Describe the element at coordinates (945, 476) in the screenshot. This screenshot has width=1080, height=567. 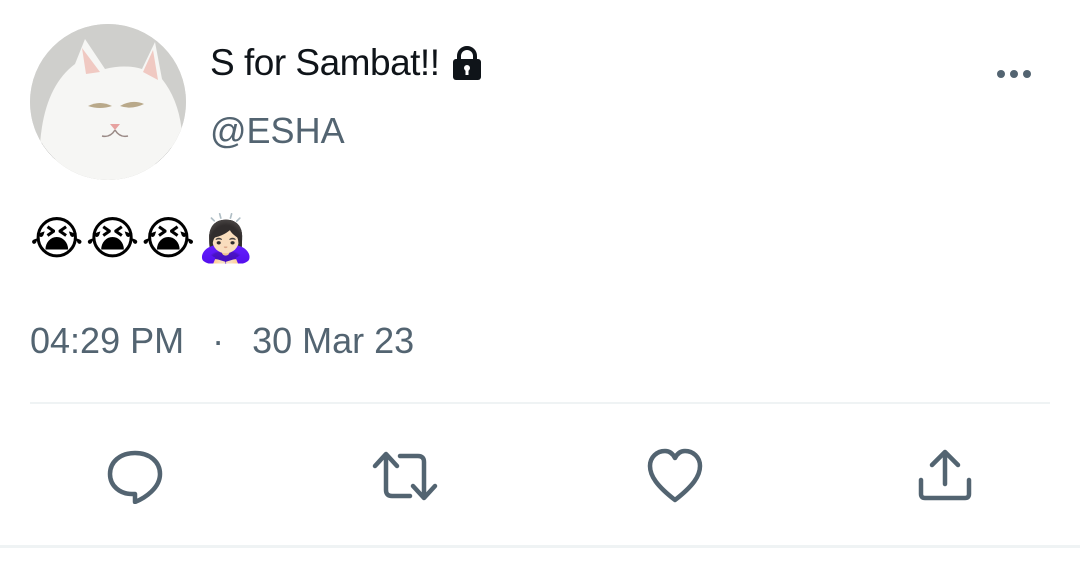
I see `share-icon` at that location.